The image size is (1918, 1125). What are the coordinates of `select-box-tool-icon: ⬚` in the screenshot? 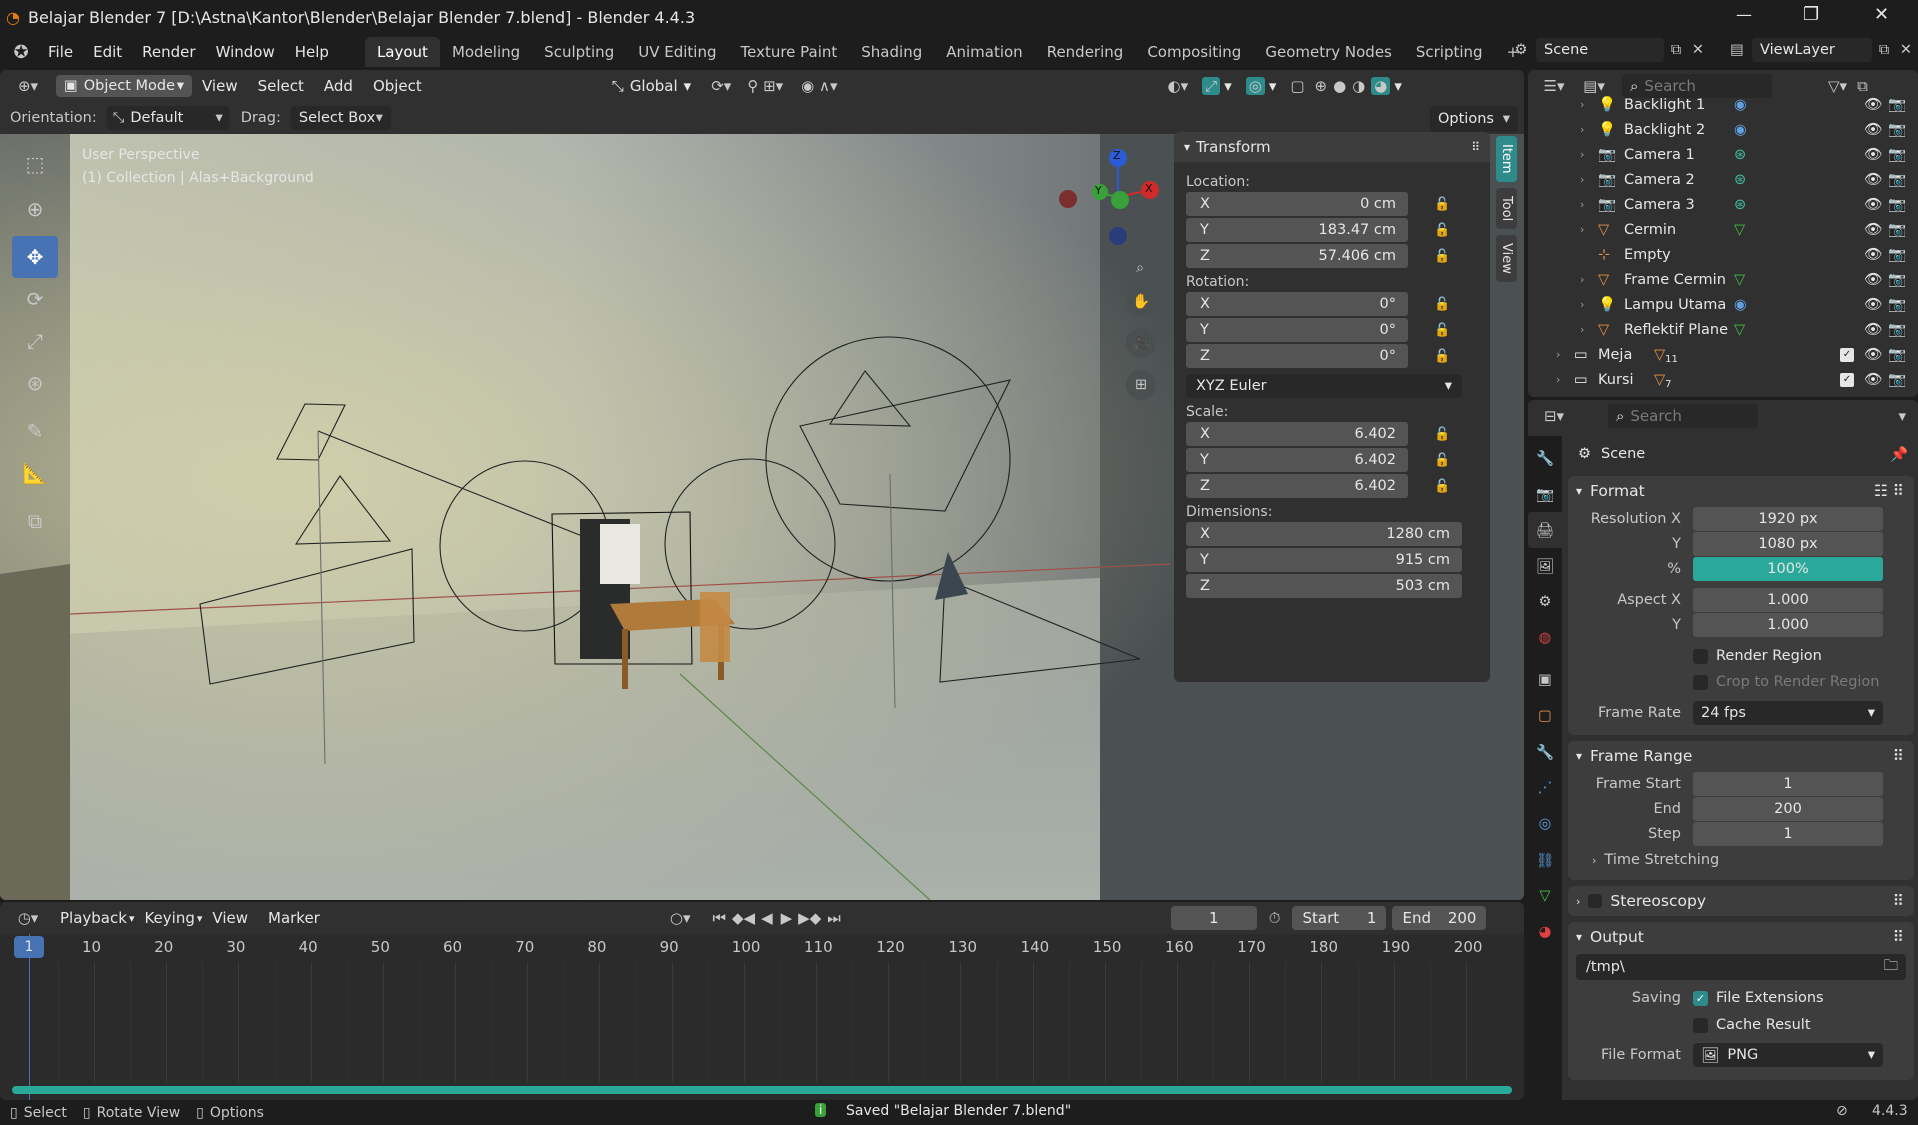 It's located at (35, 164).